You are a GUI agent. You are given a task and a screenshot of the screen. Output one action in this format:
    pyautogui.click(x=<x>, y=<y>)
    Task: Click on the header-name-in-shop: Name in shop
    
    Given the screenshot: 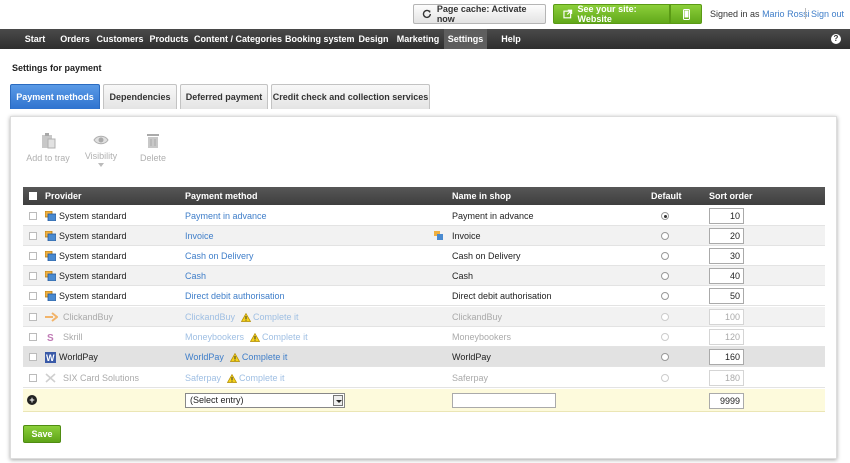 What is the action you would take?
    pyautogui.click(x=481, y=196)
    